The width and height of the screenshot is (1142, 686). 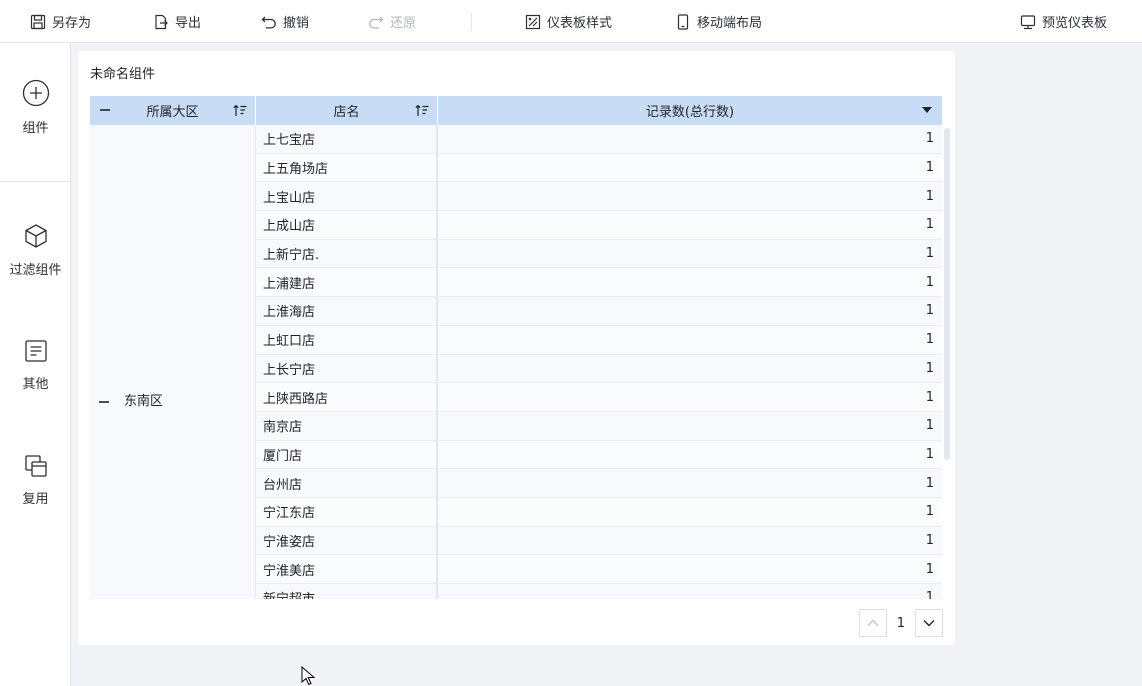 I want to click on column-header-label: 所属大区, so click(x=172, y=112).